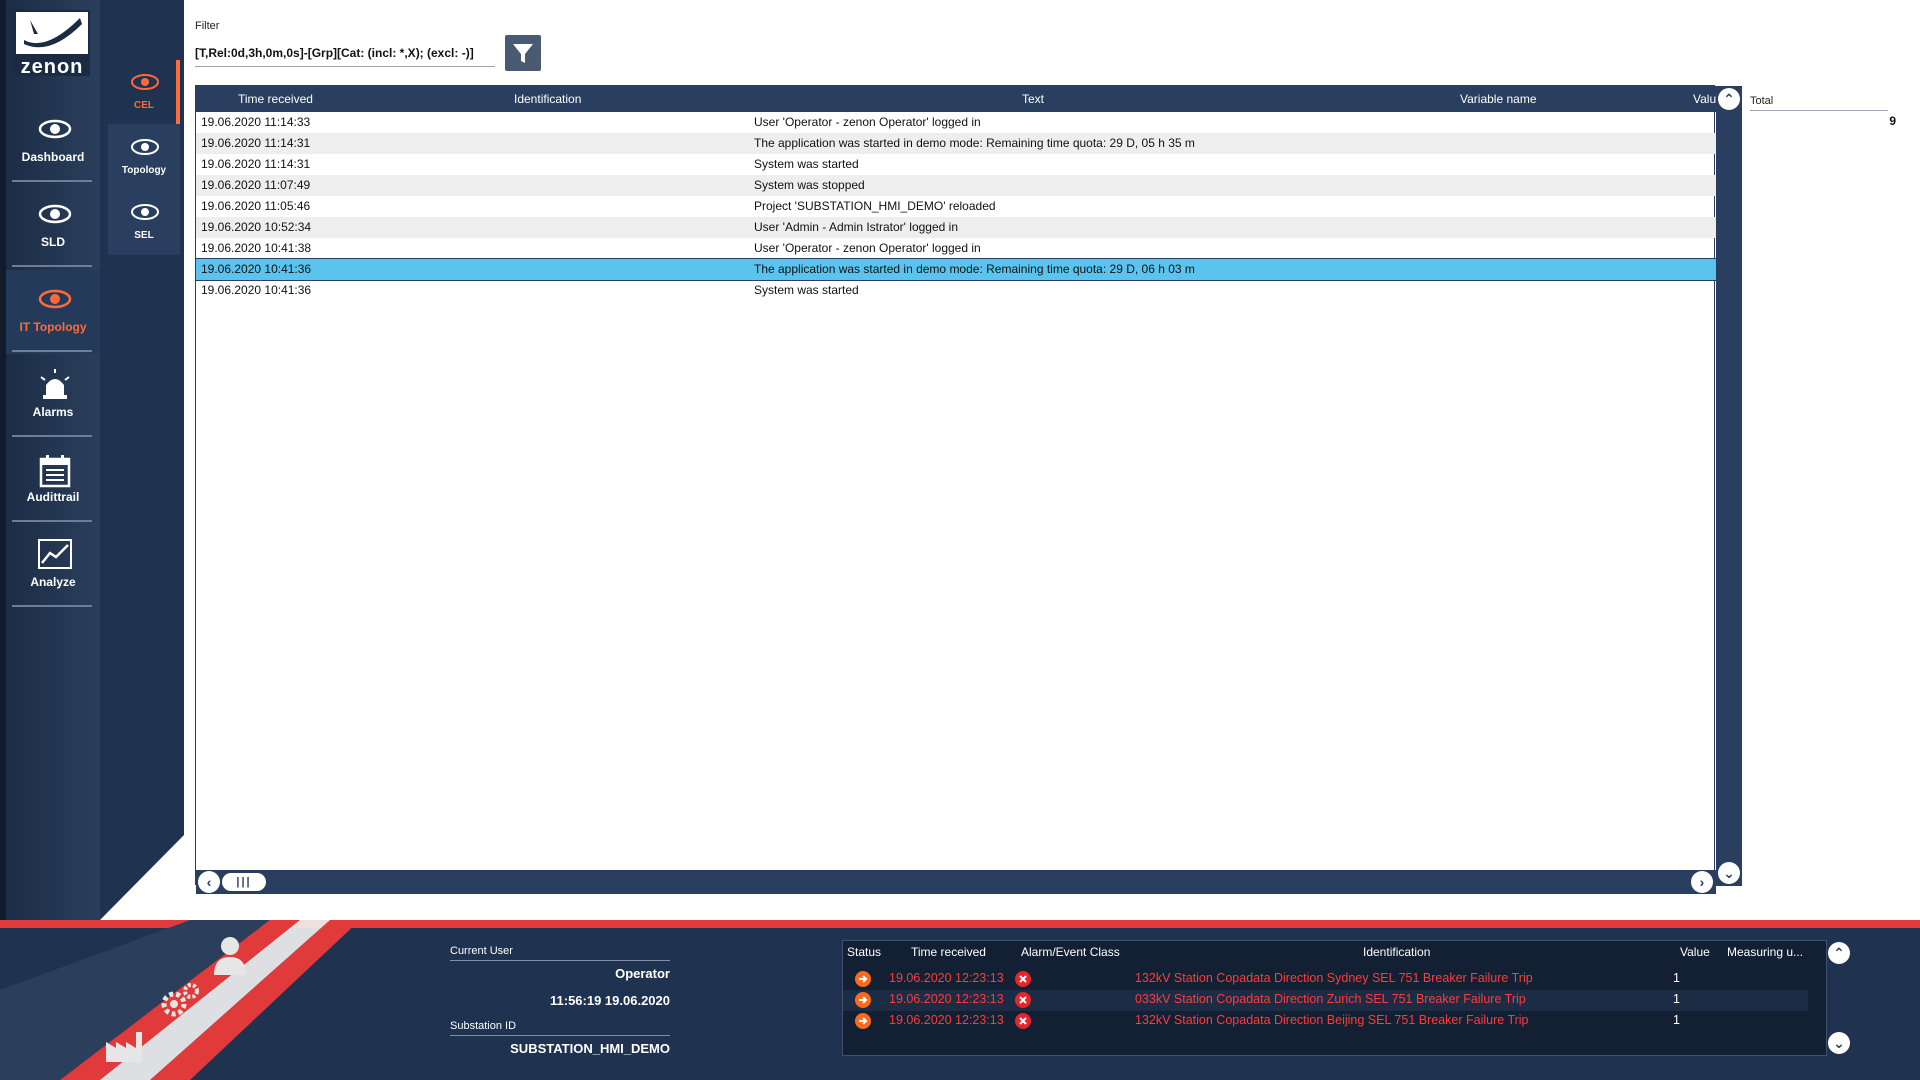 This screenshot has height=1080, width=1920. Describe the element at coordinates (53, 582) in the screenshot. I see `nav-item-label: Analyze` at that location.